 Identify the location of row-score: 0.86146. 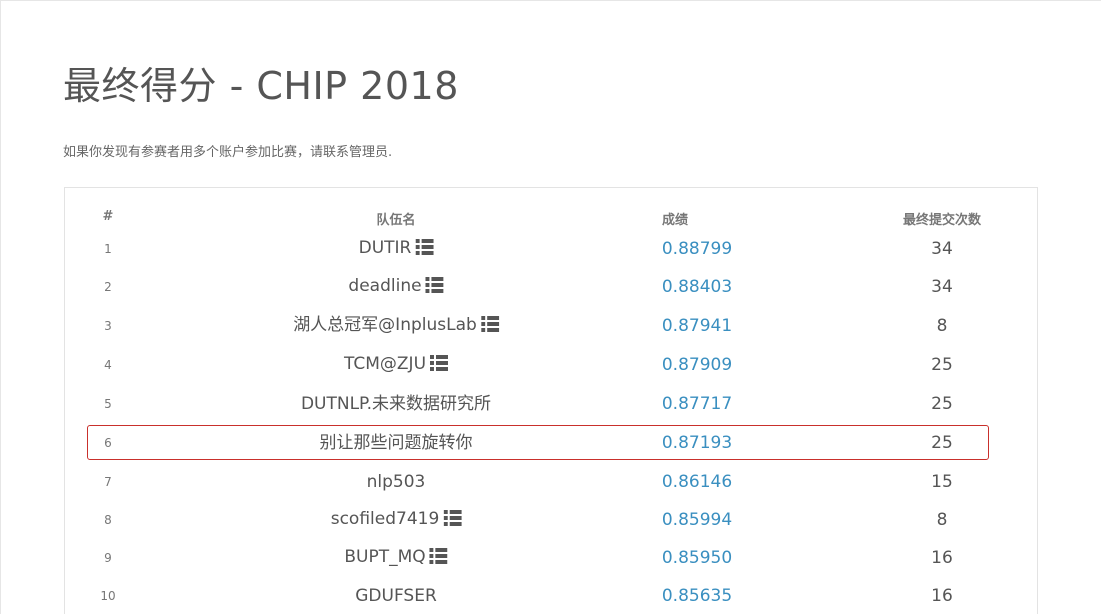
(697, 482).